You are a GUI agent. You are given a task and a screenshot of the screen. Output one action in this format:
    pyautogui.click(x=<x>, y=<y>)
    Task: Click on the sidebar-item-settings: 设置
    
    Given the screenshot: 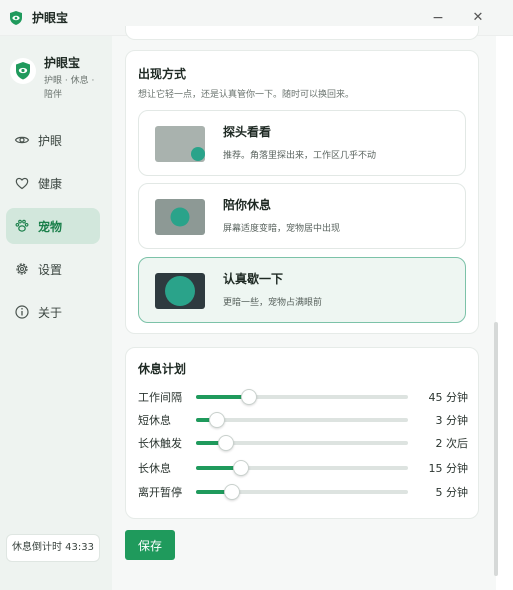 What is the action you would take?
    pyautogui.click(x=53, y=269)
    